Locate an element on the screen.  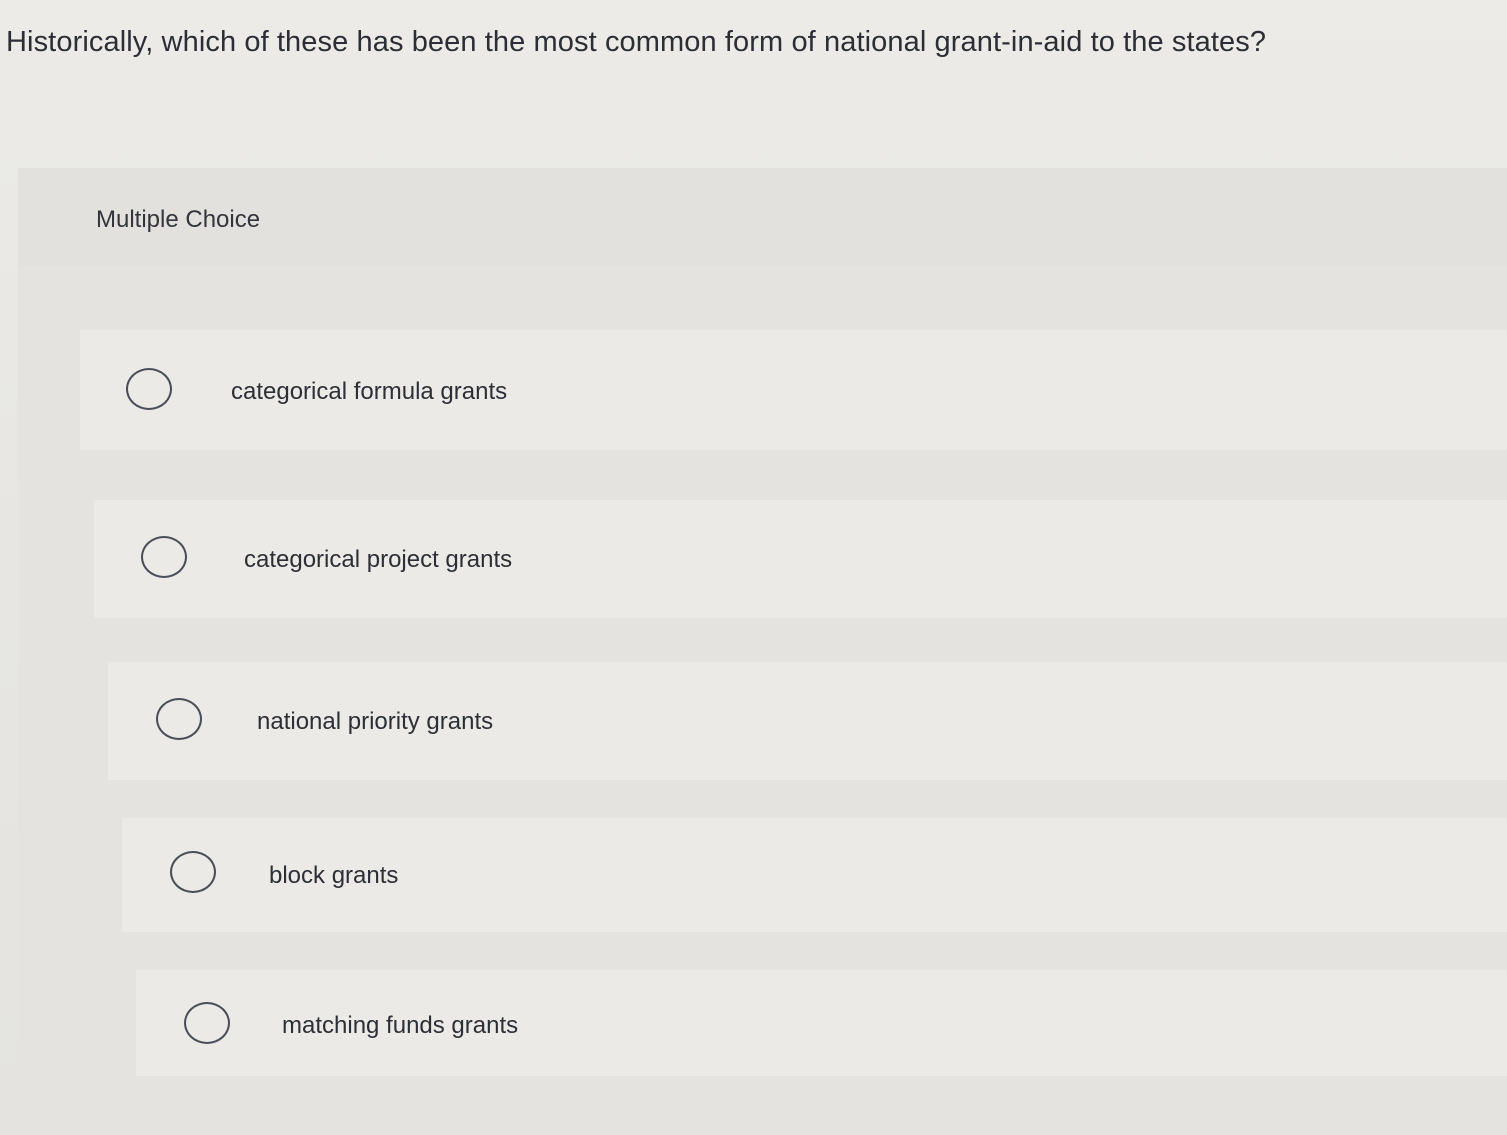
answer-option-label: block grants is located at coordinates (334, 875).